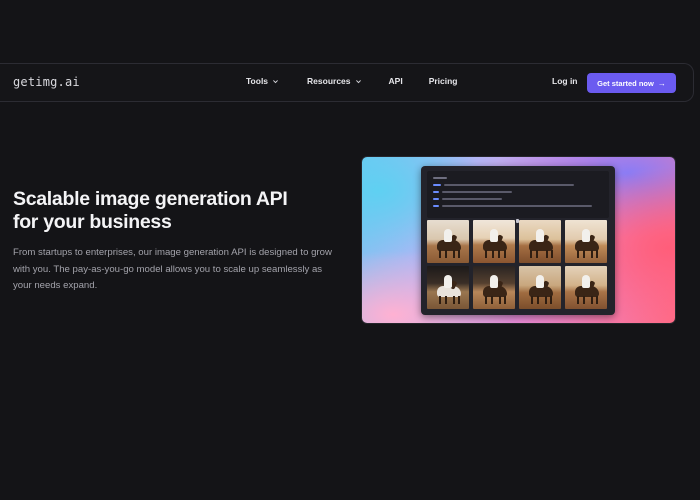 Image resolution: width=700 pixels, height=500 pixels. I want to click on login-link: Log in, so click(565, 81).